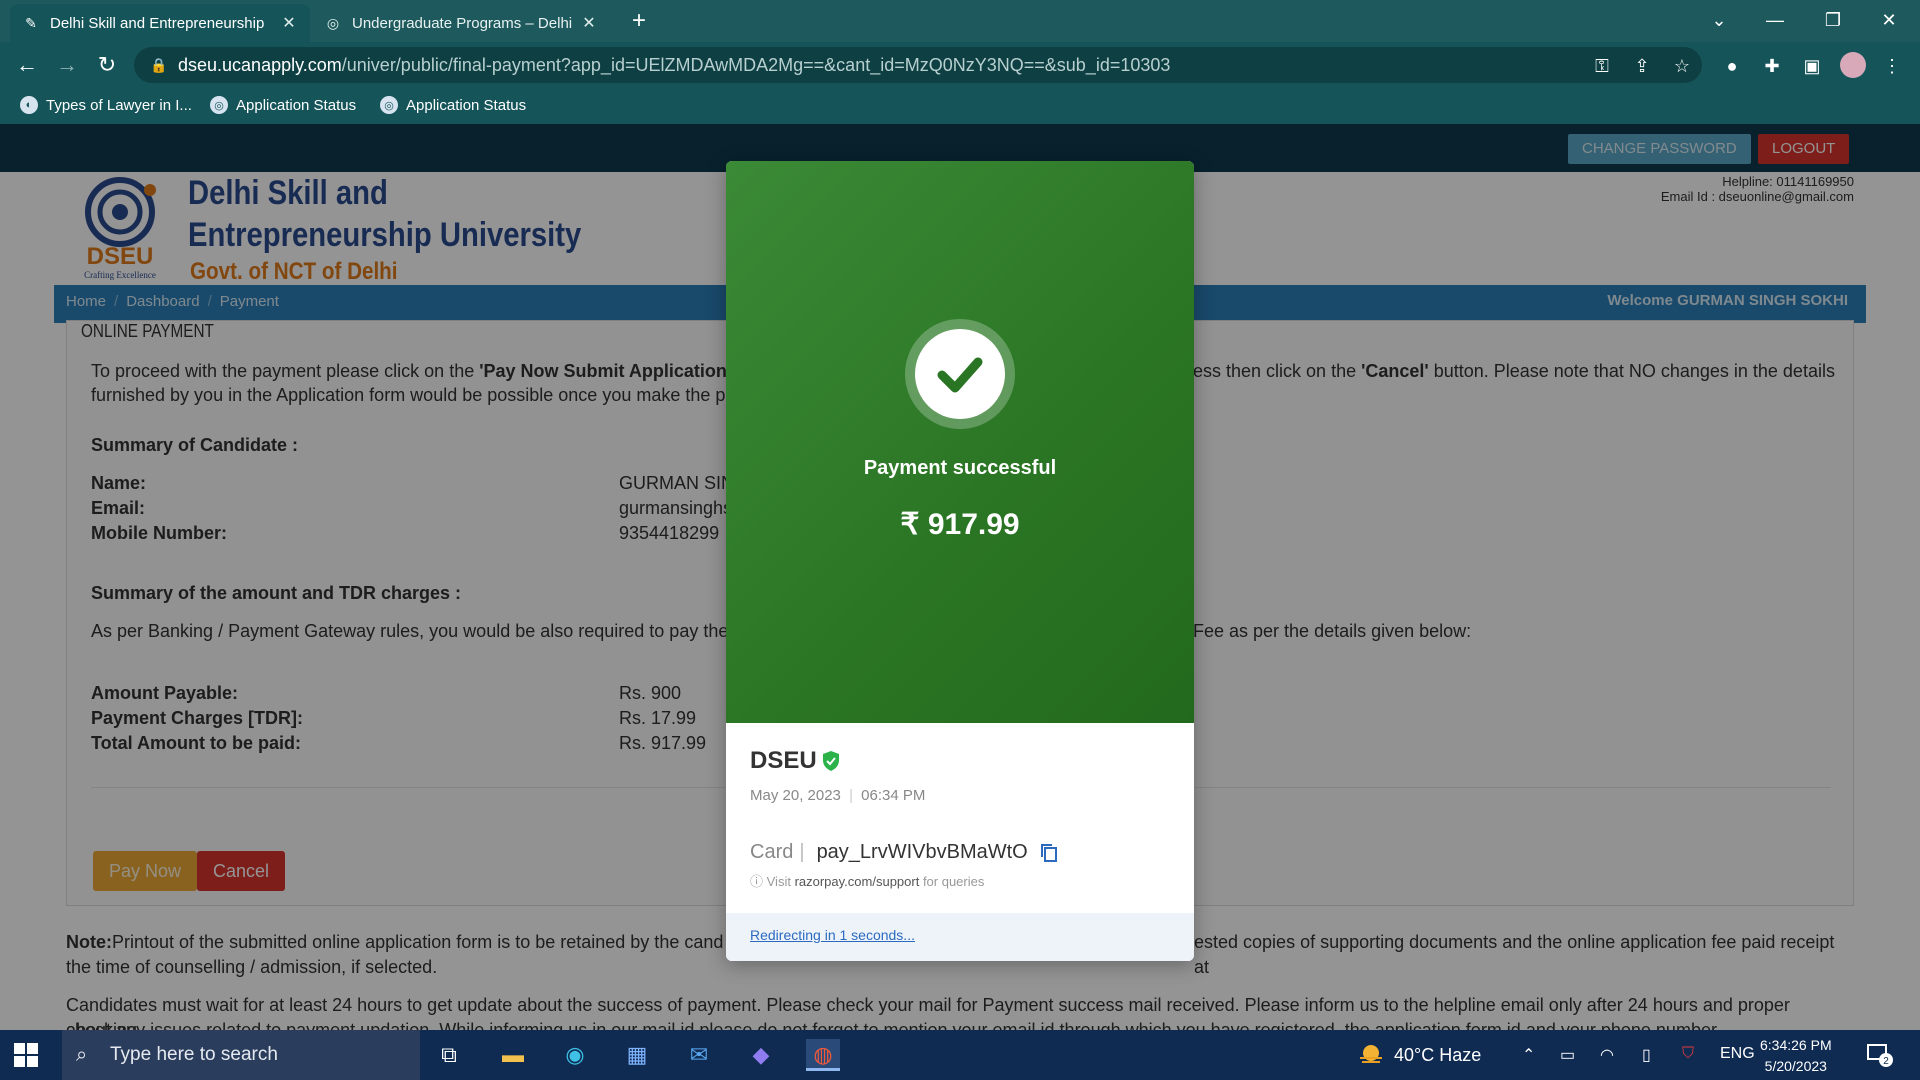  I want to click on restore-button: ❐, so click(1833, 20).